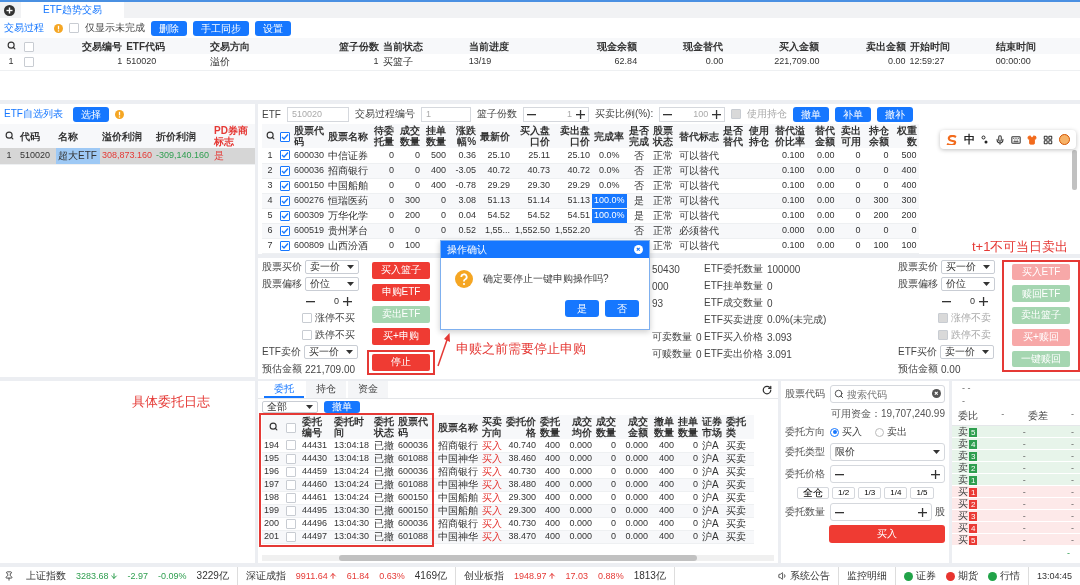 The height and width of the screenshot is (585, 1080). Describe the element at coordinates (221, 28) in the screenshot. I see `toolbar-button: 手工同步` at that location.